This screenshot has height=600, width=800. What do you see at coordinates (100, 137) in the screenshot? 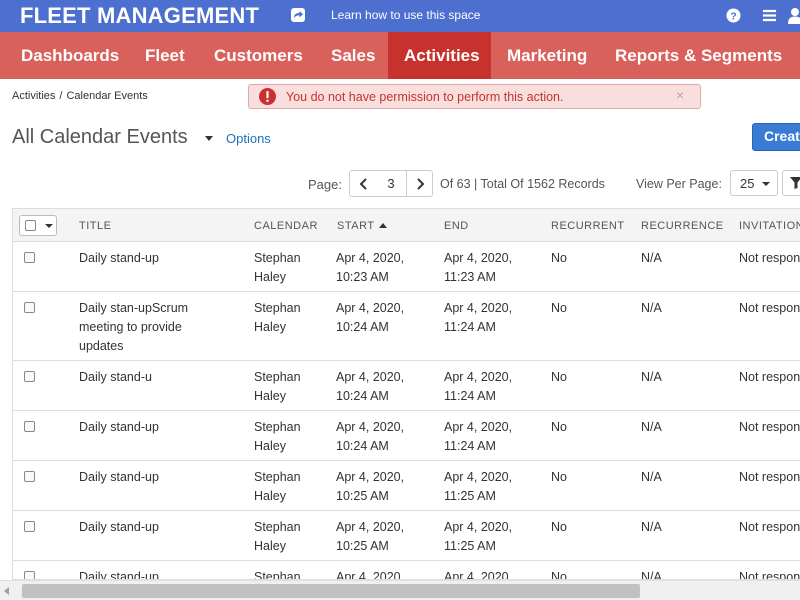
I see `page-title: All Calendar Events` at bounding box center [100, 137].